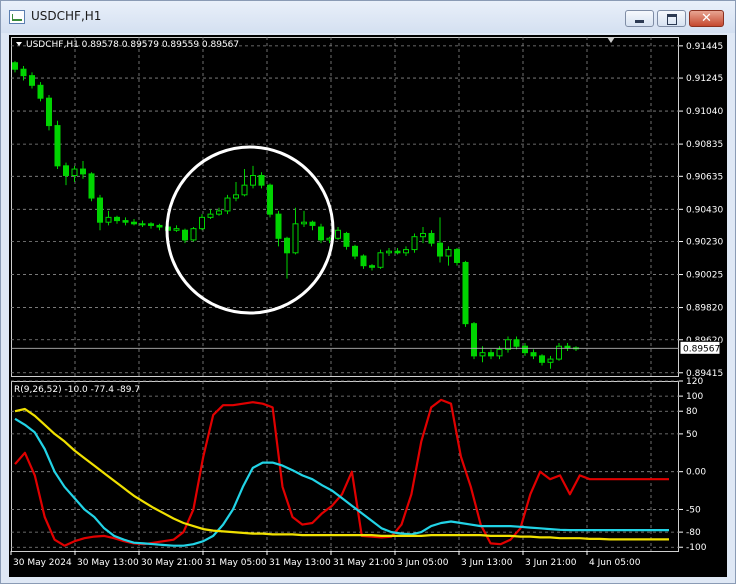 This screenshot has width=736, height=584. I want to click on close-button: ✕, so click(706, 18).